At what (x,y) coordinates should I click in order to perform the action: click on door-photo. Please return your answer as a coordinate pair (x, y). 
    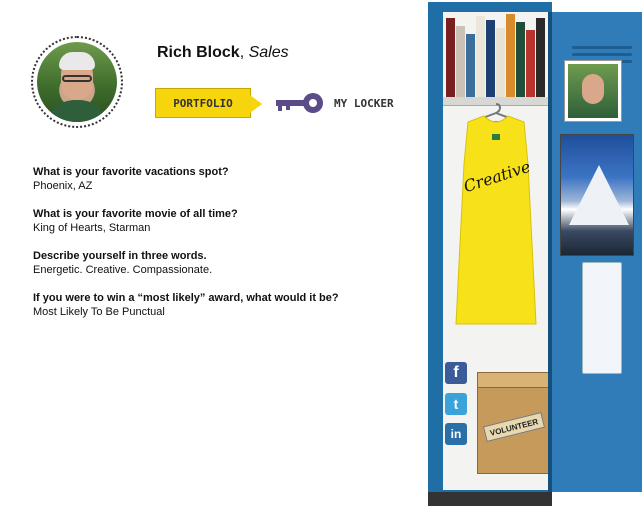
    Looking at the image, I should click on (593, 91).